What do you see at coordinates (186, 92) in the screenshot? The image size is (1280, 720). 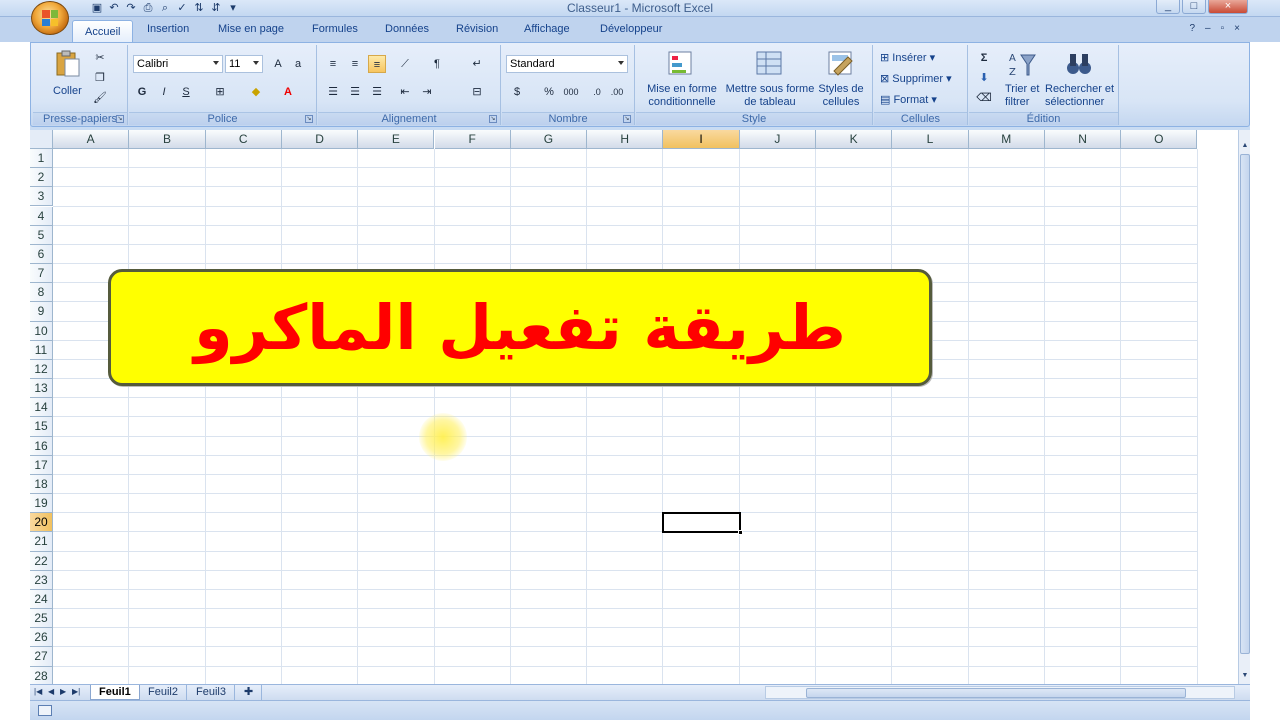 I see `underline-button: S` at bounding box center [186, 92].